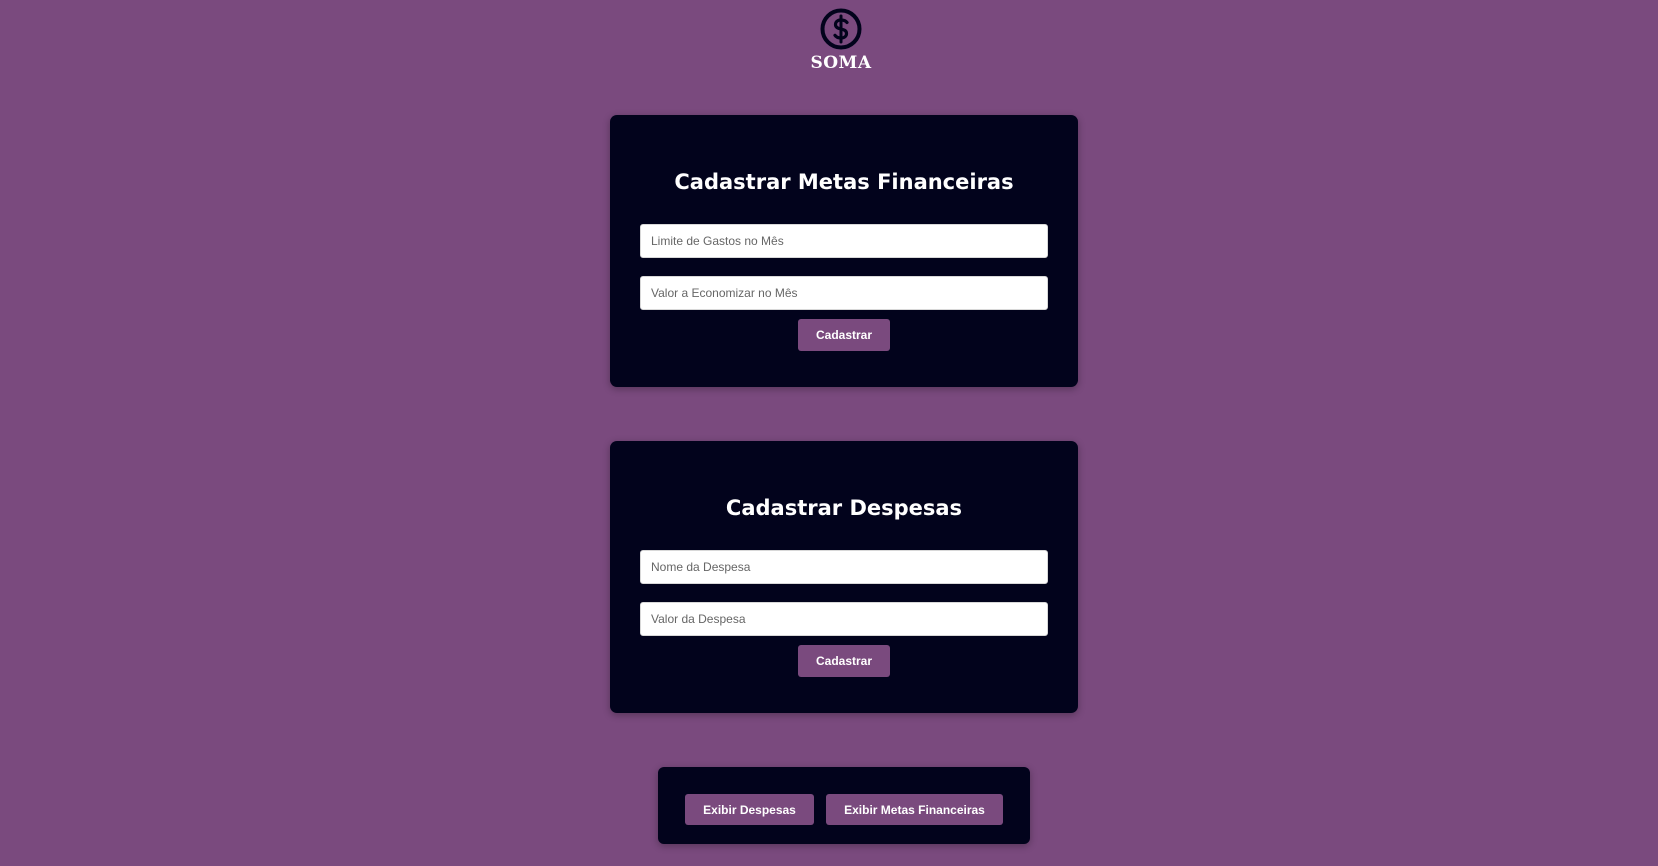 Image resolution: width=1658 pixels, height=866 pixels. What do you see at coordinates (914, 809) in the screenshot?
I see `show-goals-button: Exibir Metas Financeiras` at bounding box center [914, 809].